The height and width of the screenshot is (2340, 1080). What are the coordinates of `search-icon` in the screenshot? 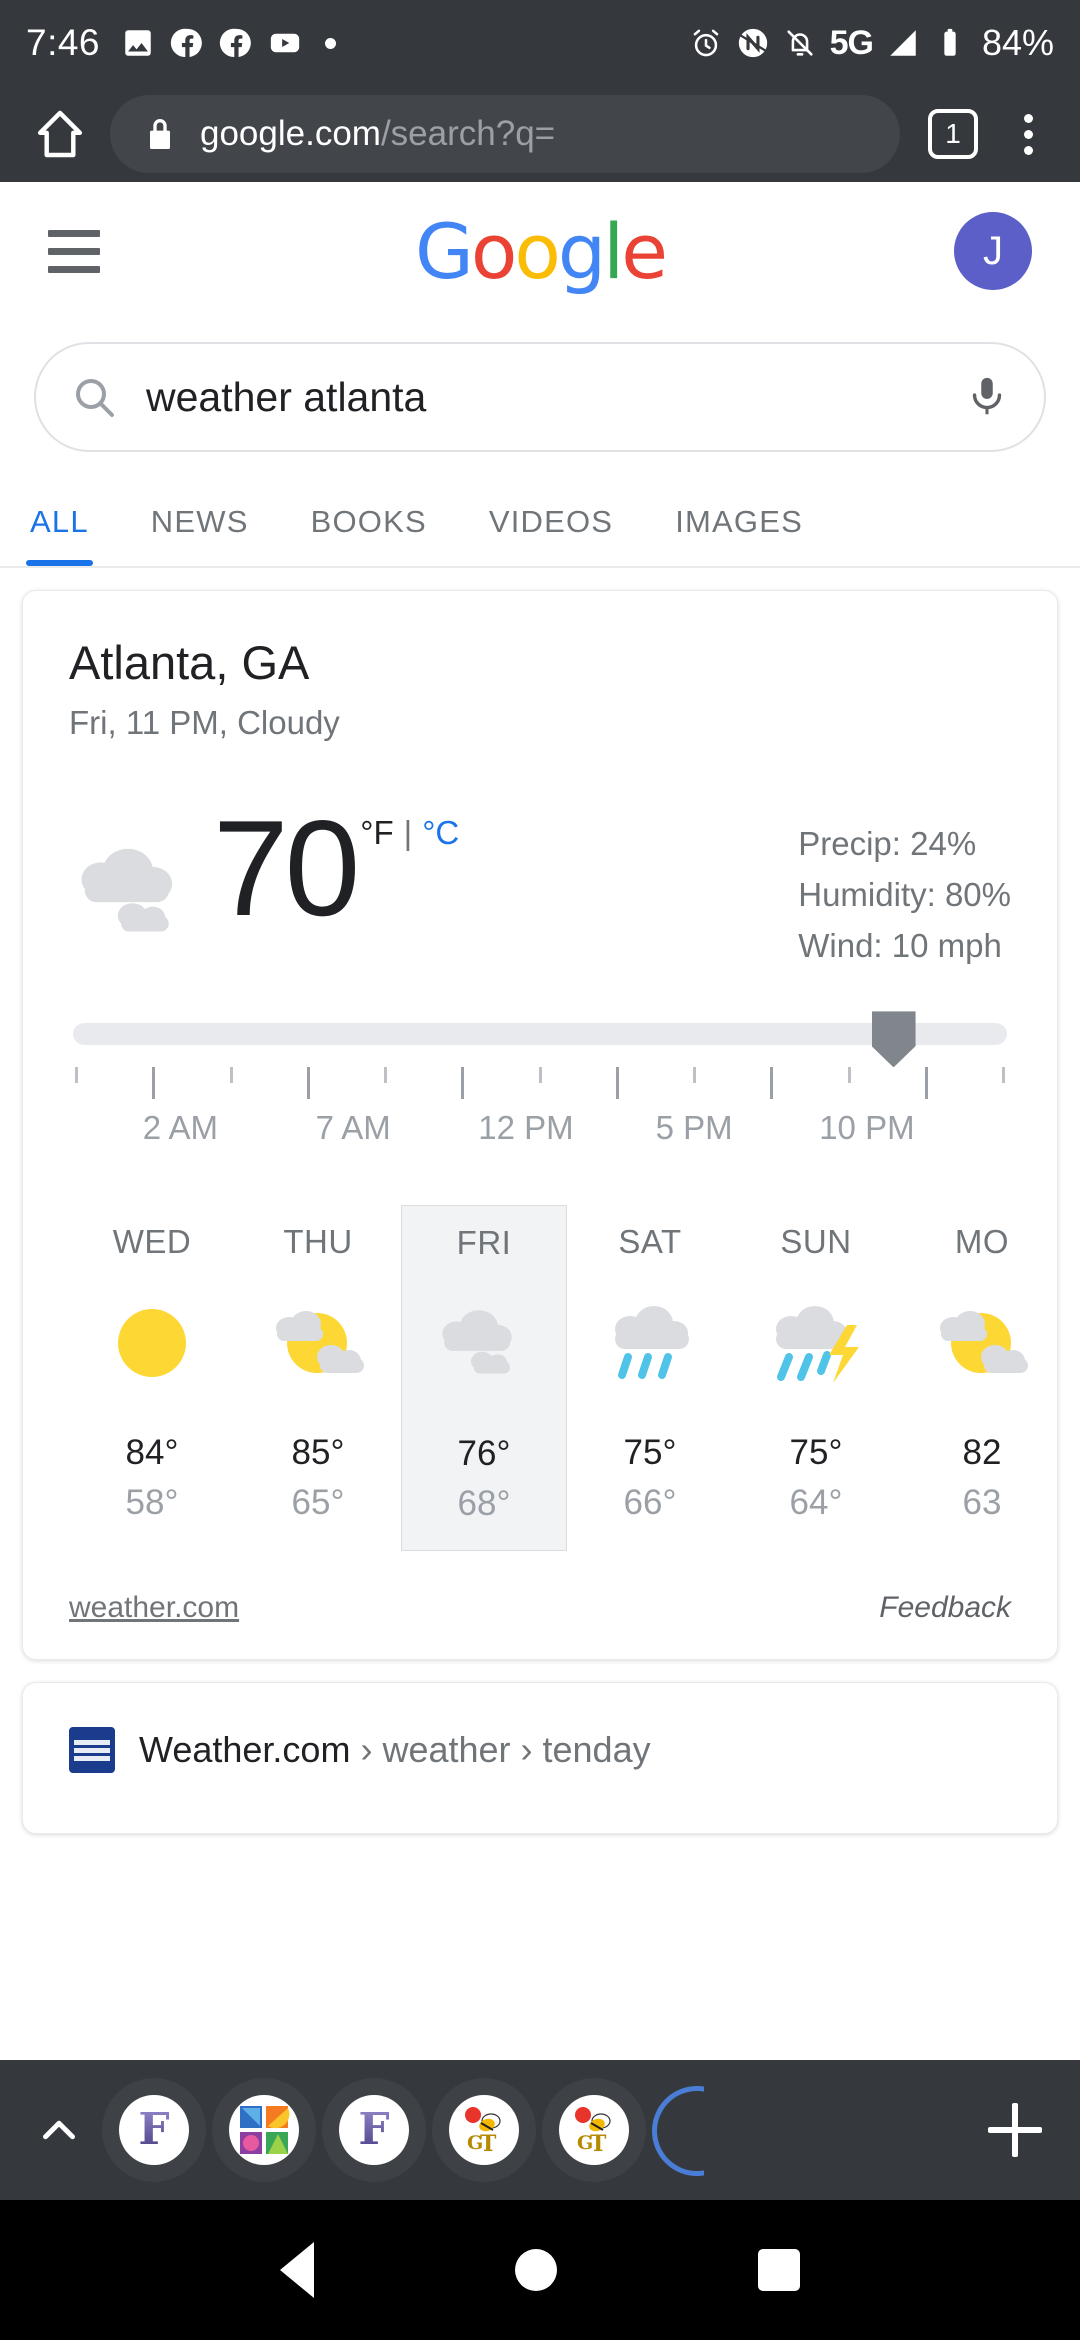 It's located at (95, 398).